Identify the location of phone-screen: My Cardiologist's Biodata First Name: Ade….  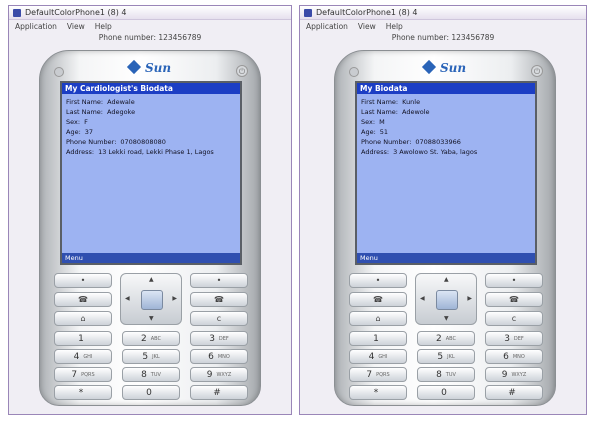
(151, 173).